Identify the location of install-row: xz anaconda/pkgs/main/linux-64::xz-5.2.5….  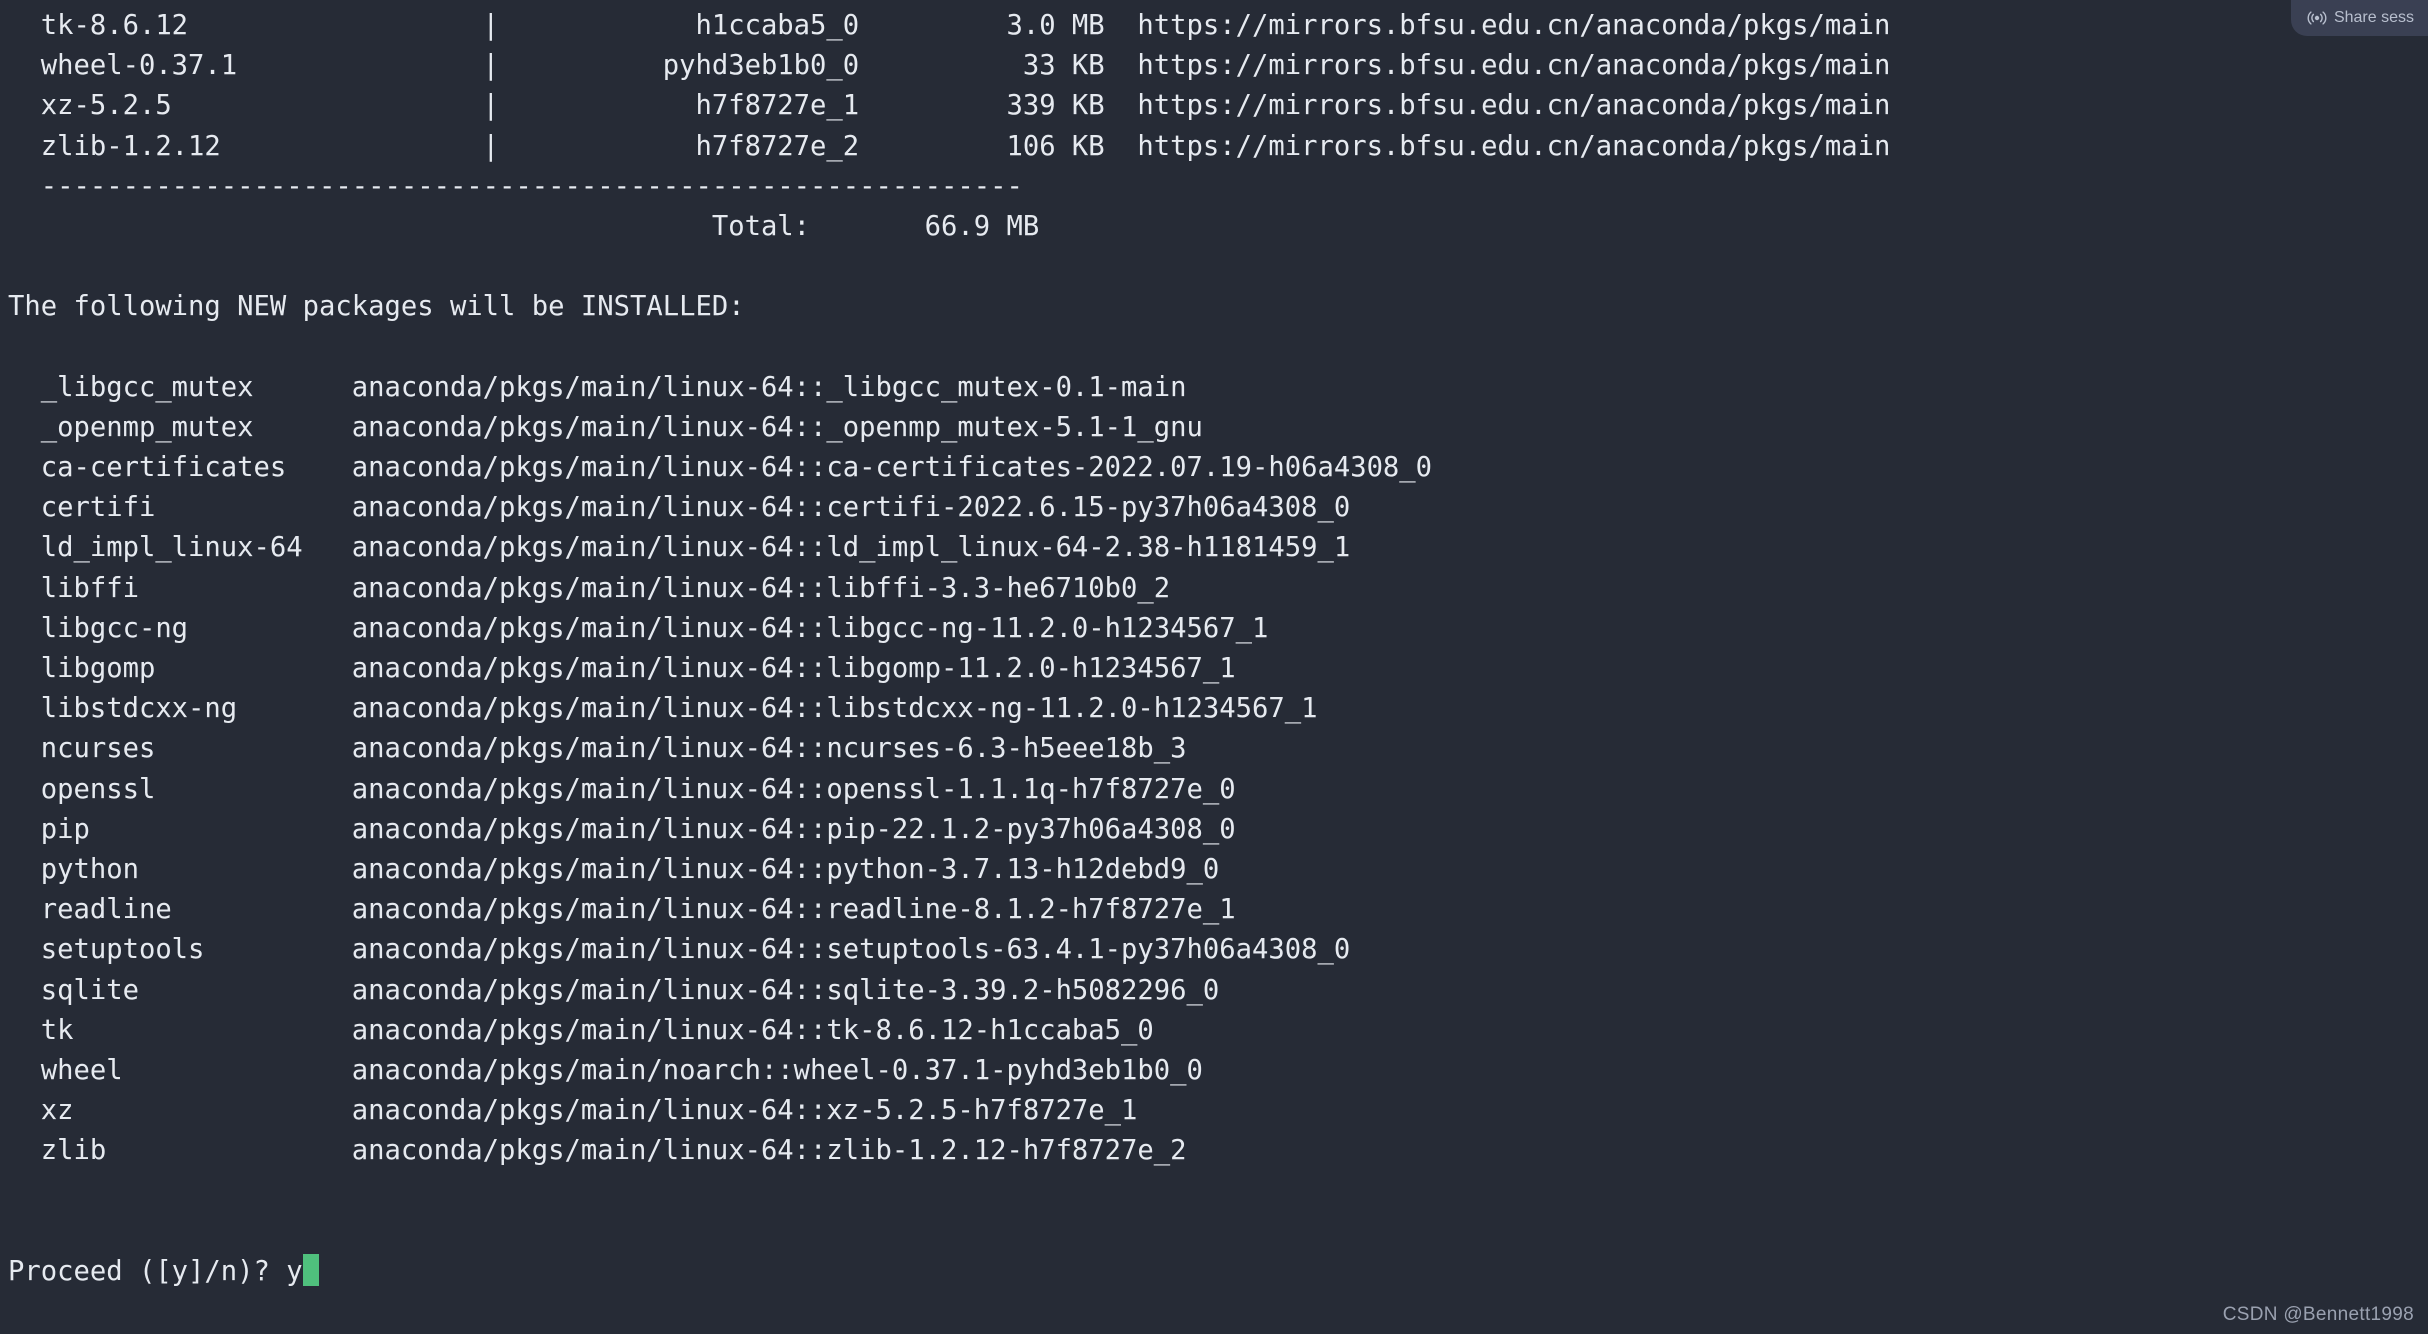
(573, 1111).